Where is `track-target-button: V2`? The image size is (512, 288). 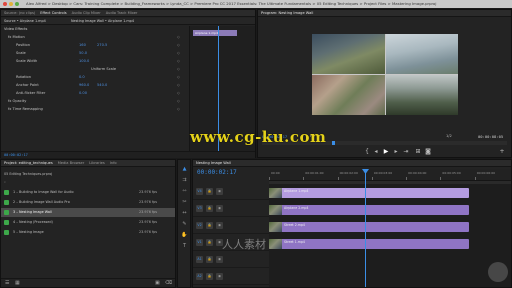 track-target-button: V2 is located at coordinates (199, 225).